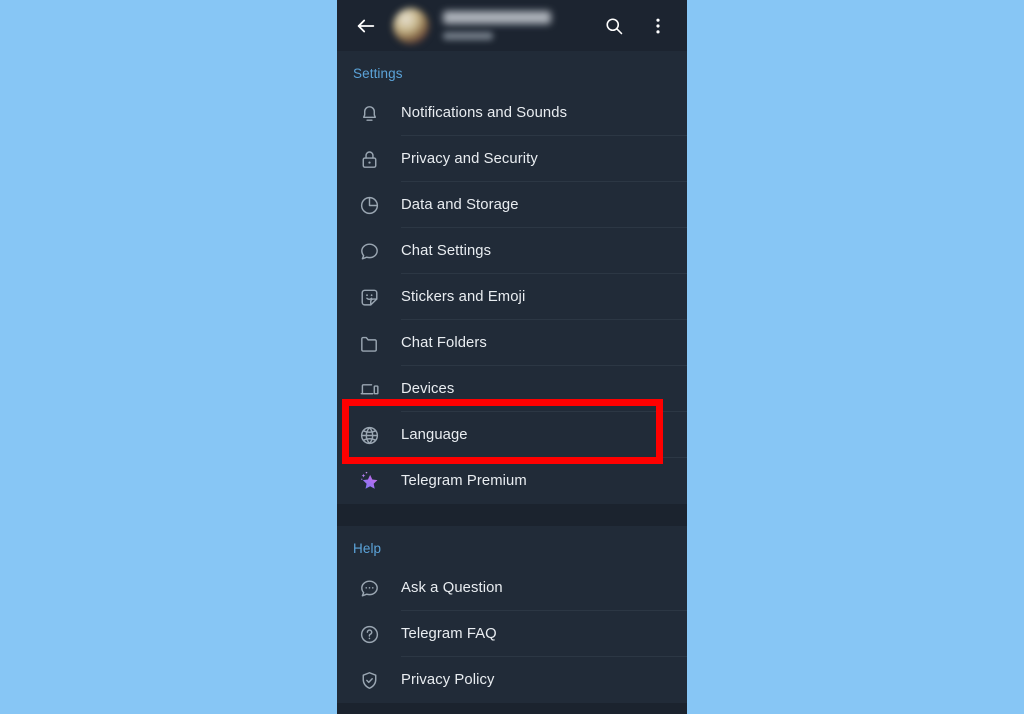 The width and height of the screenshot is (1024, 714). Describe the element at coordinates (512, 588) in the screenshot. I see `sidebar-item-ask-a-question: Ask a Question` at that location.